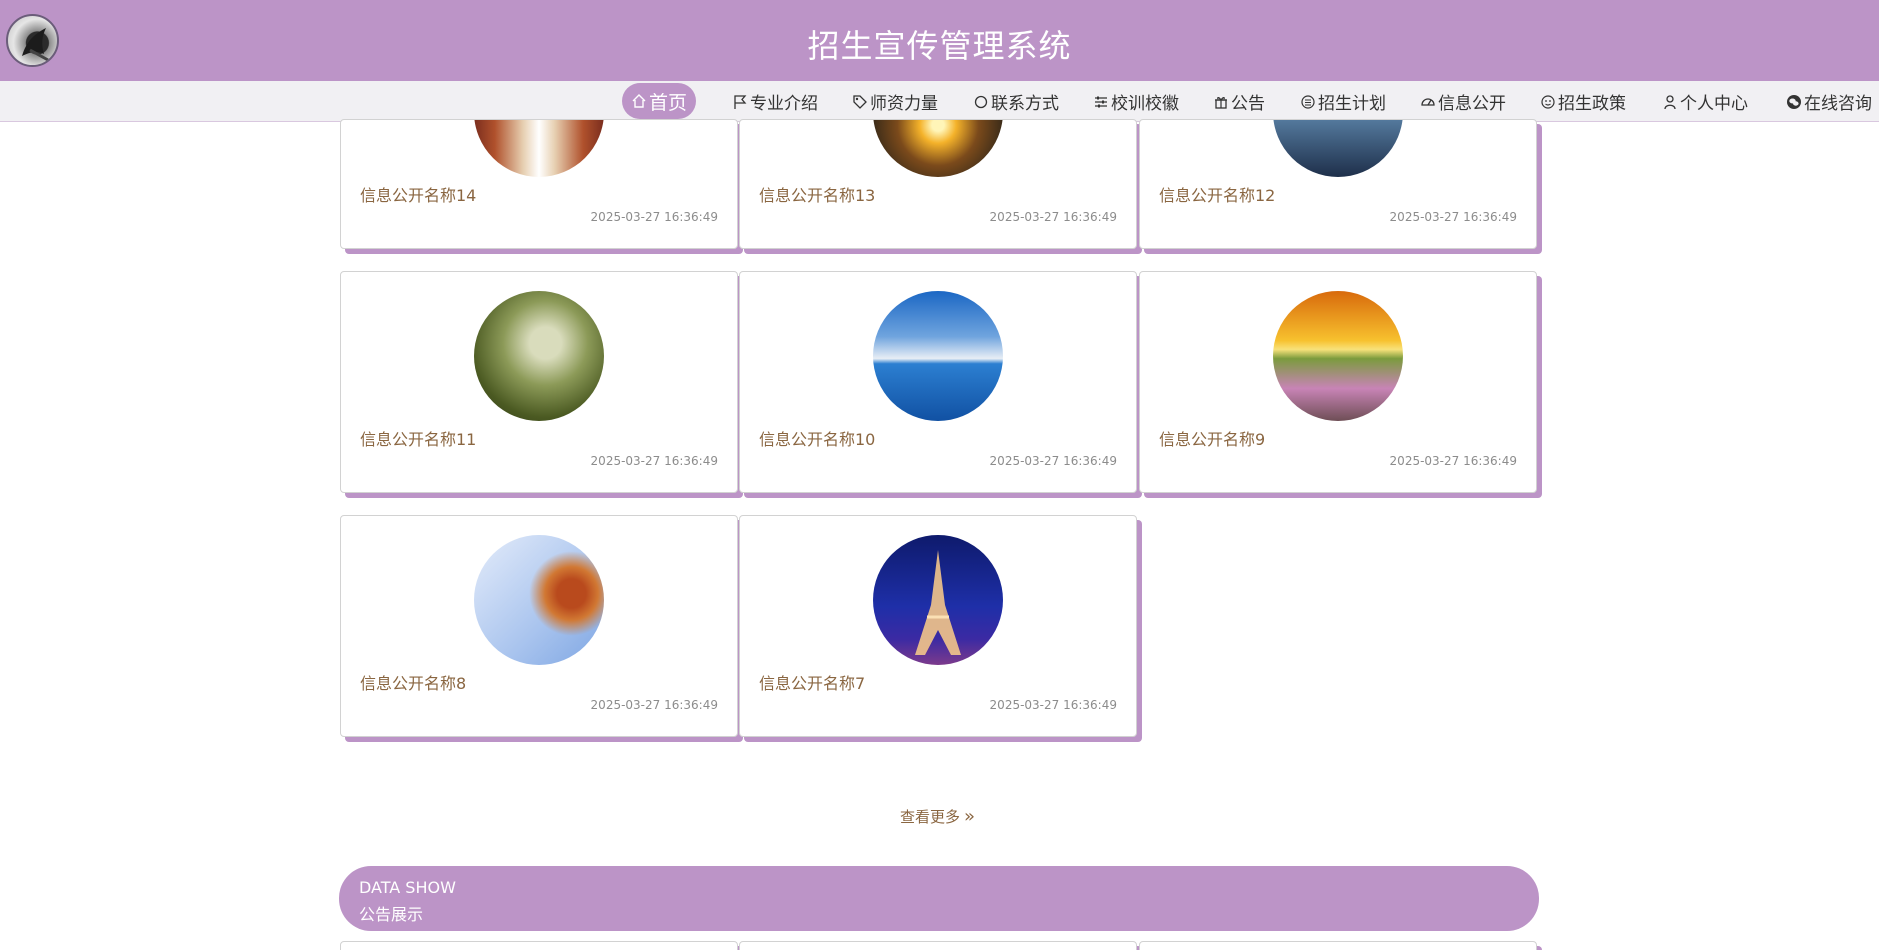  What do you see at coordinates (418, 194) in the screenshot?
I see `info-card-title: 信息公开名称14` at bounding box center [418, 194].